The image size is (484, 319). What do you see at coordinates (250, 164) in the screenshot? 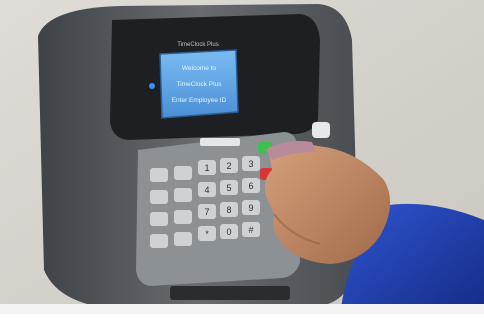
I see `key-label: 3` at bounding box center [250, 164].